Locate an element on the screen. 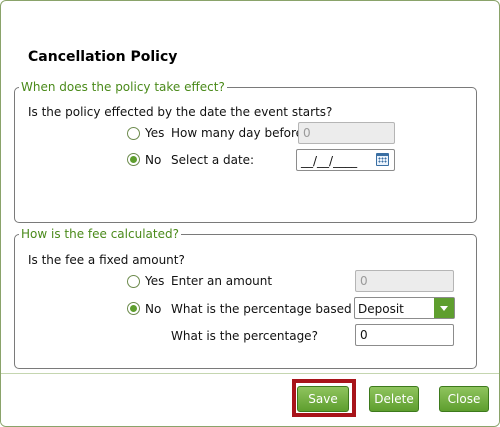 The image size is (500, 427). percentage-basis-select: Deposit is located at coordinates (404, 308).